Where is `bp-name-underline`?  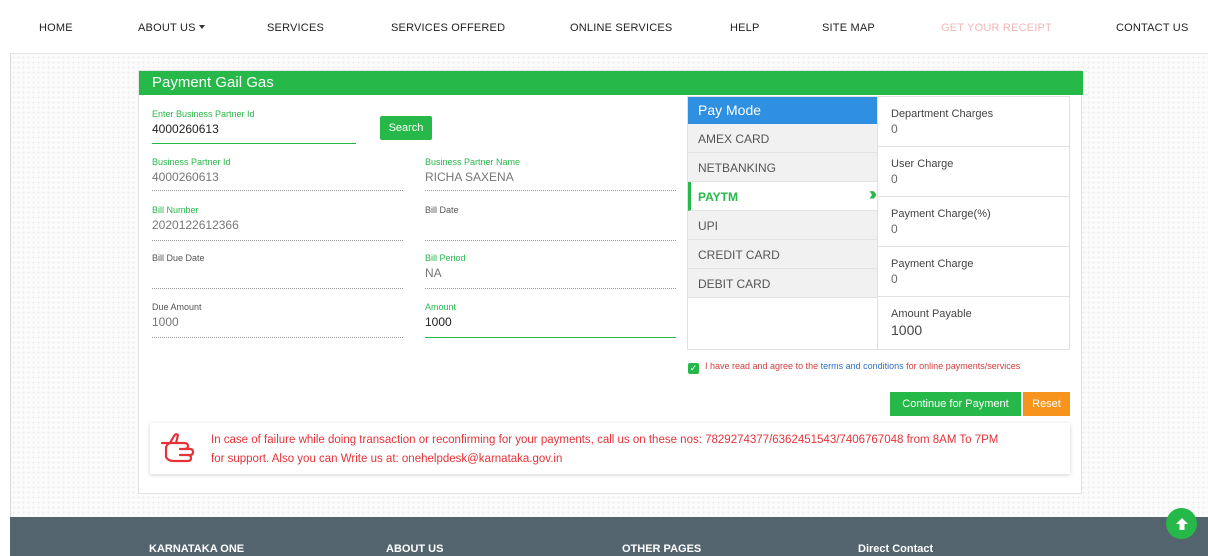 bp-name-underline is located at coordinates (550, 190).